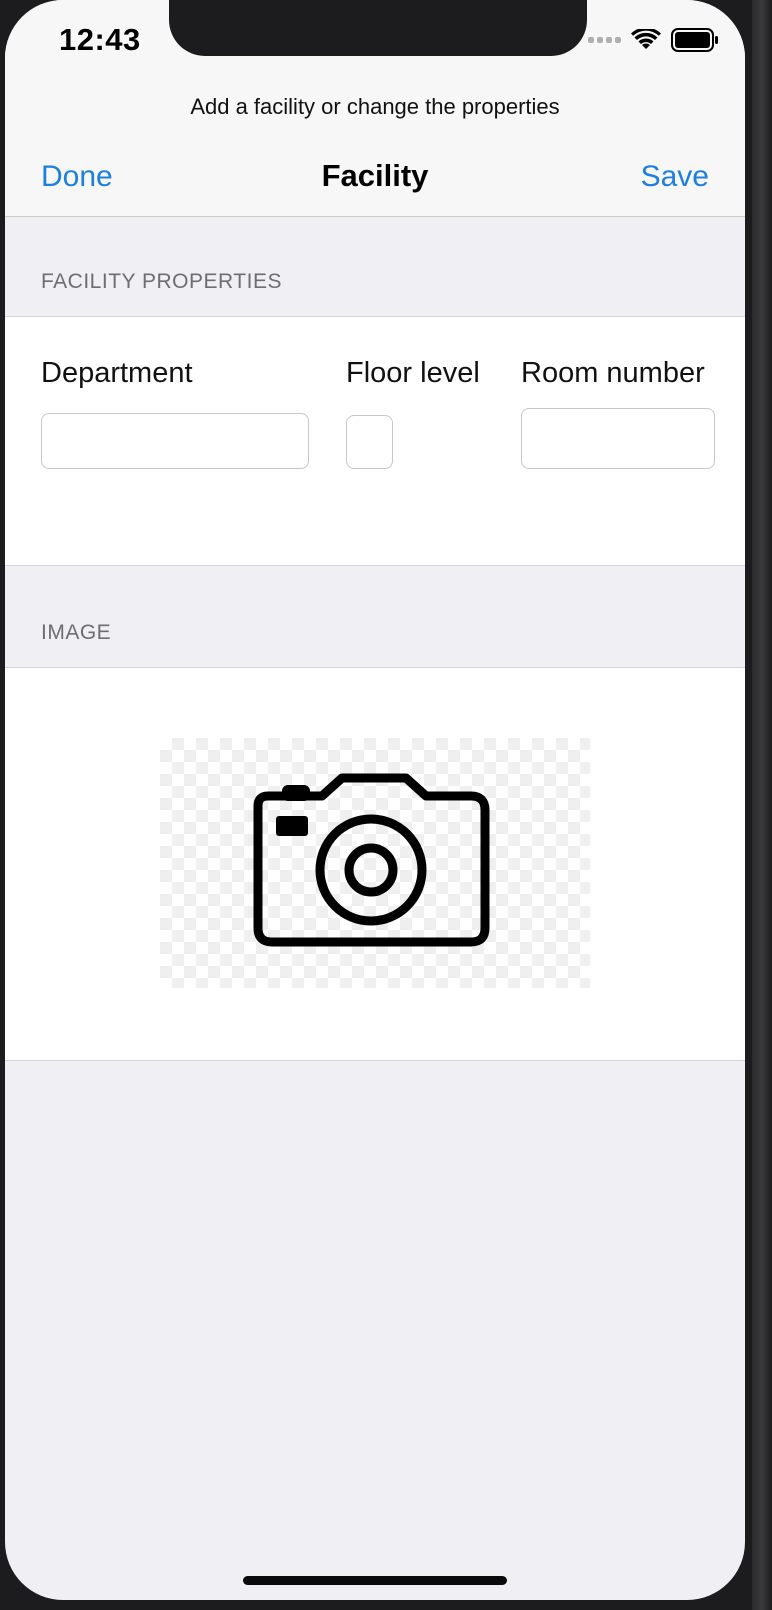  Describe the element at coordinates (375, 1580) in the screenshot. I see `home-indicator` at that location.